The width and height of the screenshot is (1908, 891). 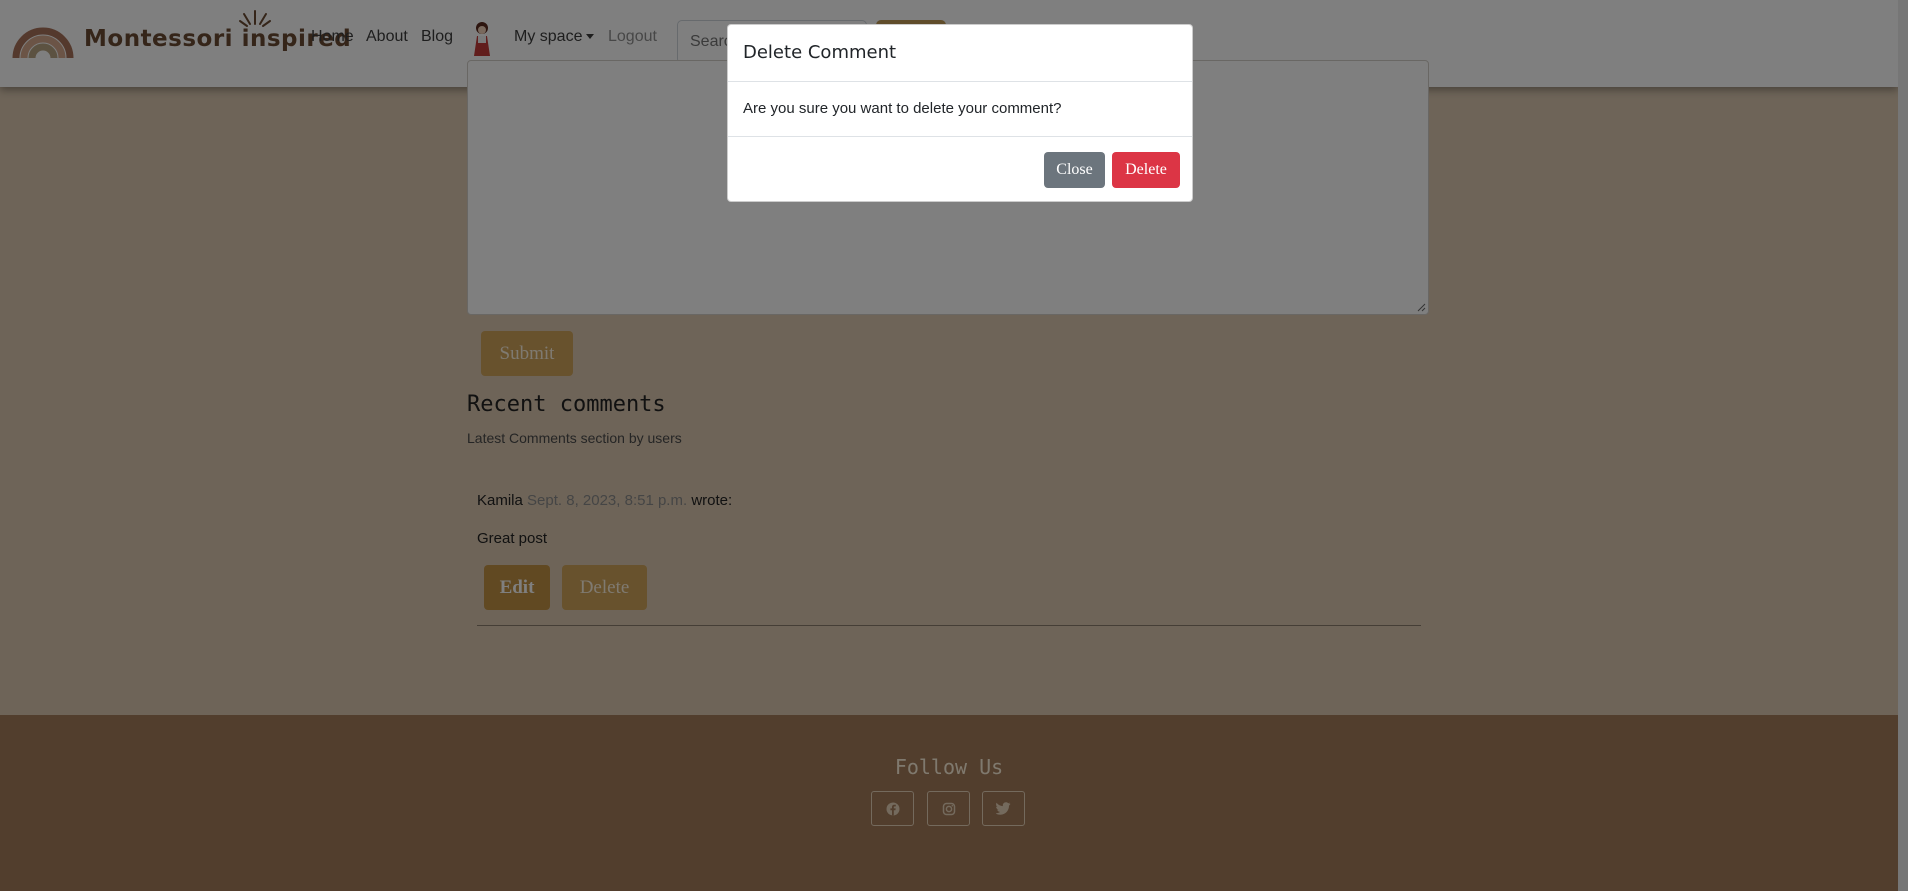 I want to click on confirm-delete-button: Delete, so click(x=1146, y=170).